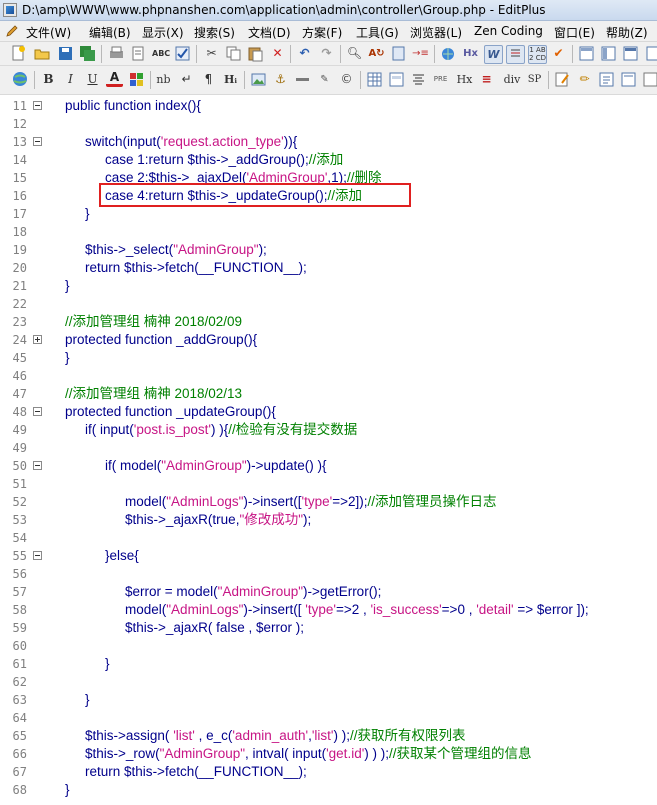  Describe the element at coordinates (136, 79) in the screenshot. I see `color-grid-icon` at that location.